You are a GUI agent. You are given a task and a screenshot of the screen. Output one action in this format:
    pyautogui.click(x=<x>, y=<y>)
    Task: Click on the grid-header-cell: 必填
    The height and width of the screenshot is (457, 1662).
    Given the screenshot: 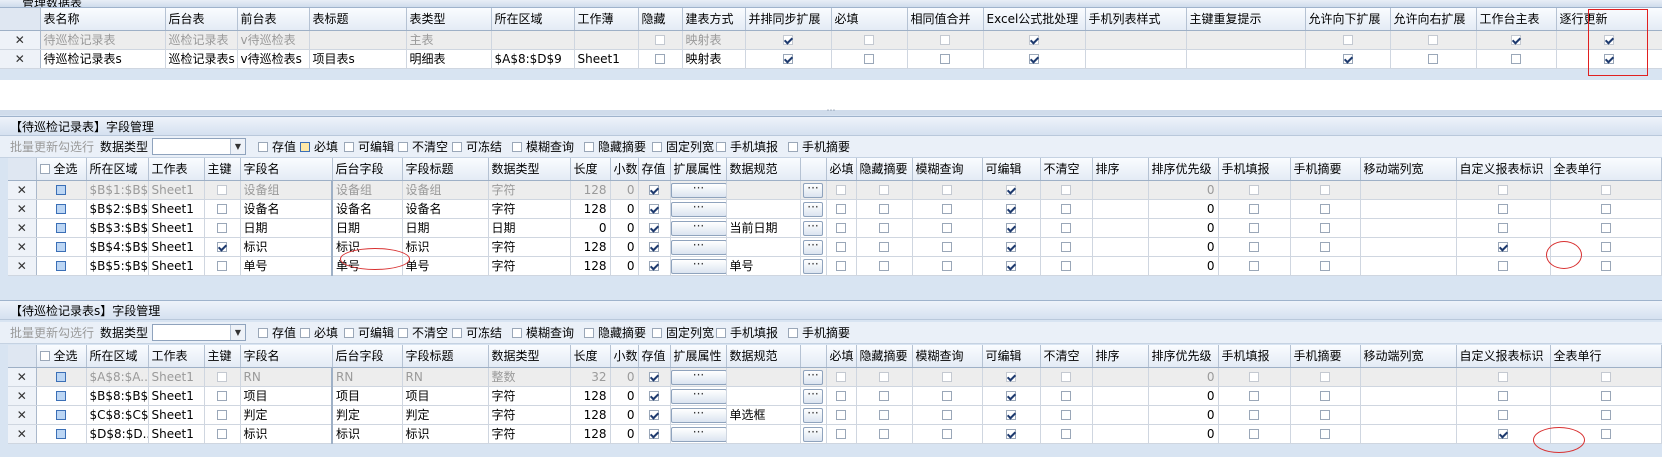 What is the action you would take?
    pyautogui.click(x=841, y=356)
    